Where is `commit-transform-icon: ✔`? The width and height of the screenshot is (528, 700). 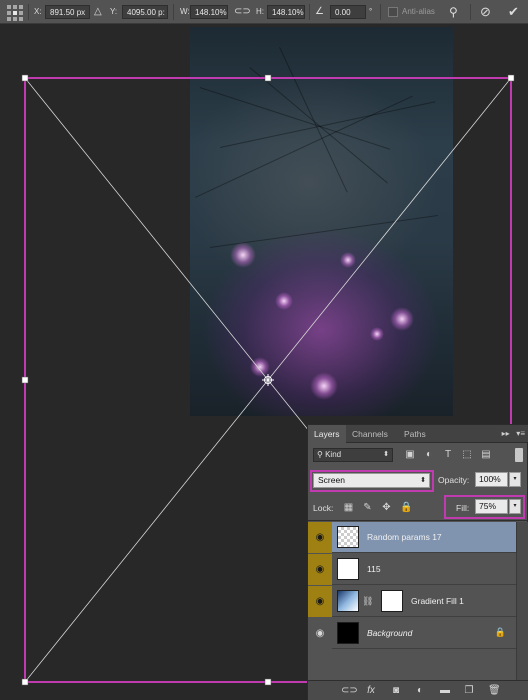 commit-transform-icon: ✔ is located at coordinates (513, 12).